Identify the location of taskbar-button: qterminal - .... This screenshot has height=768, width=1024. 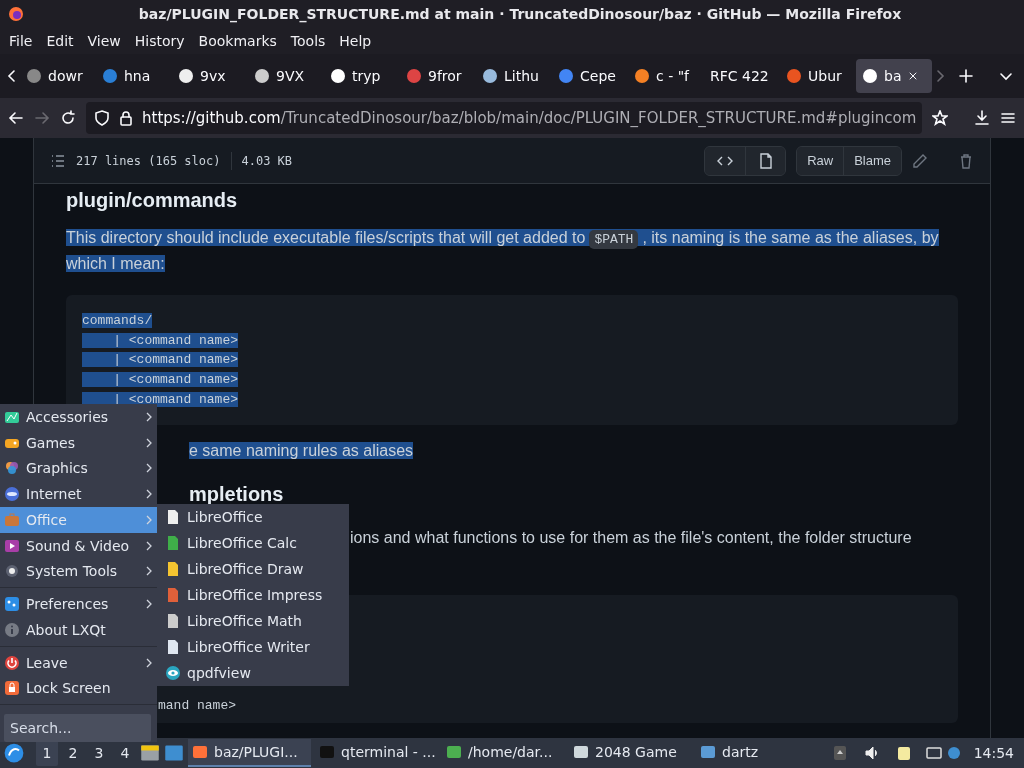
(376, 753).